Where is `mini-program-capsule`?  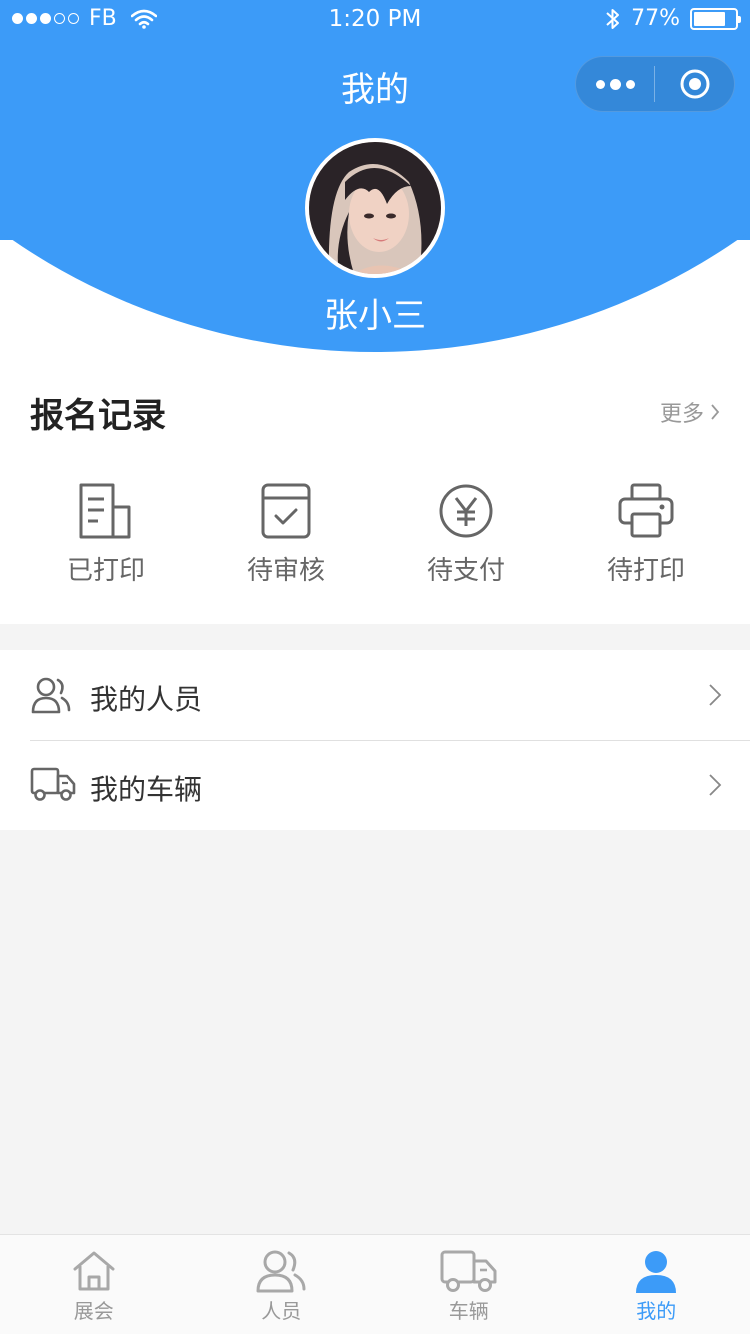 mini-program-capsule is located at coordinates (655, 84).